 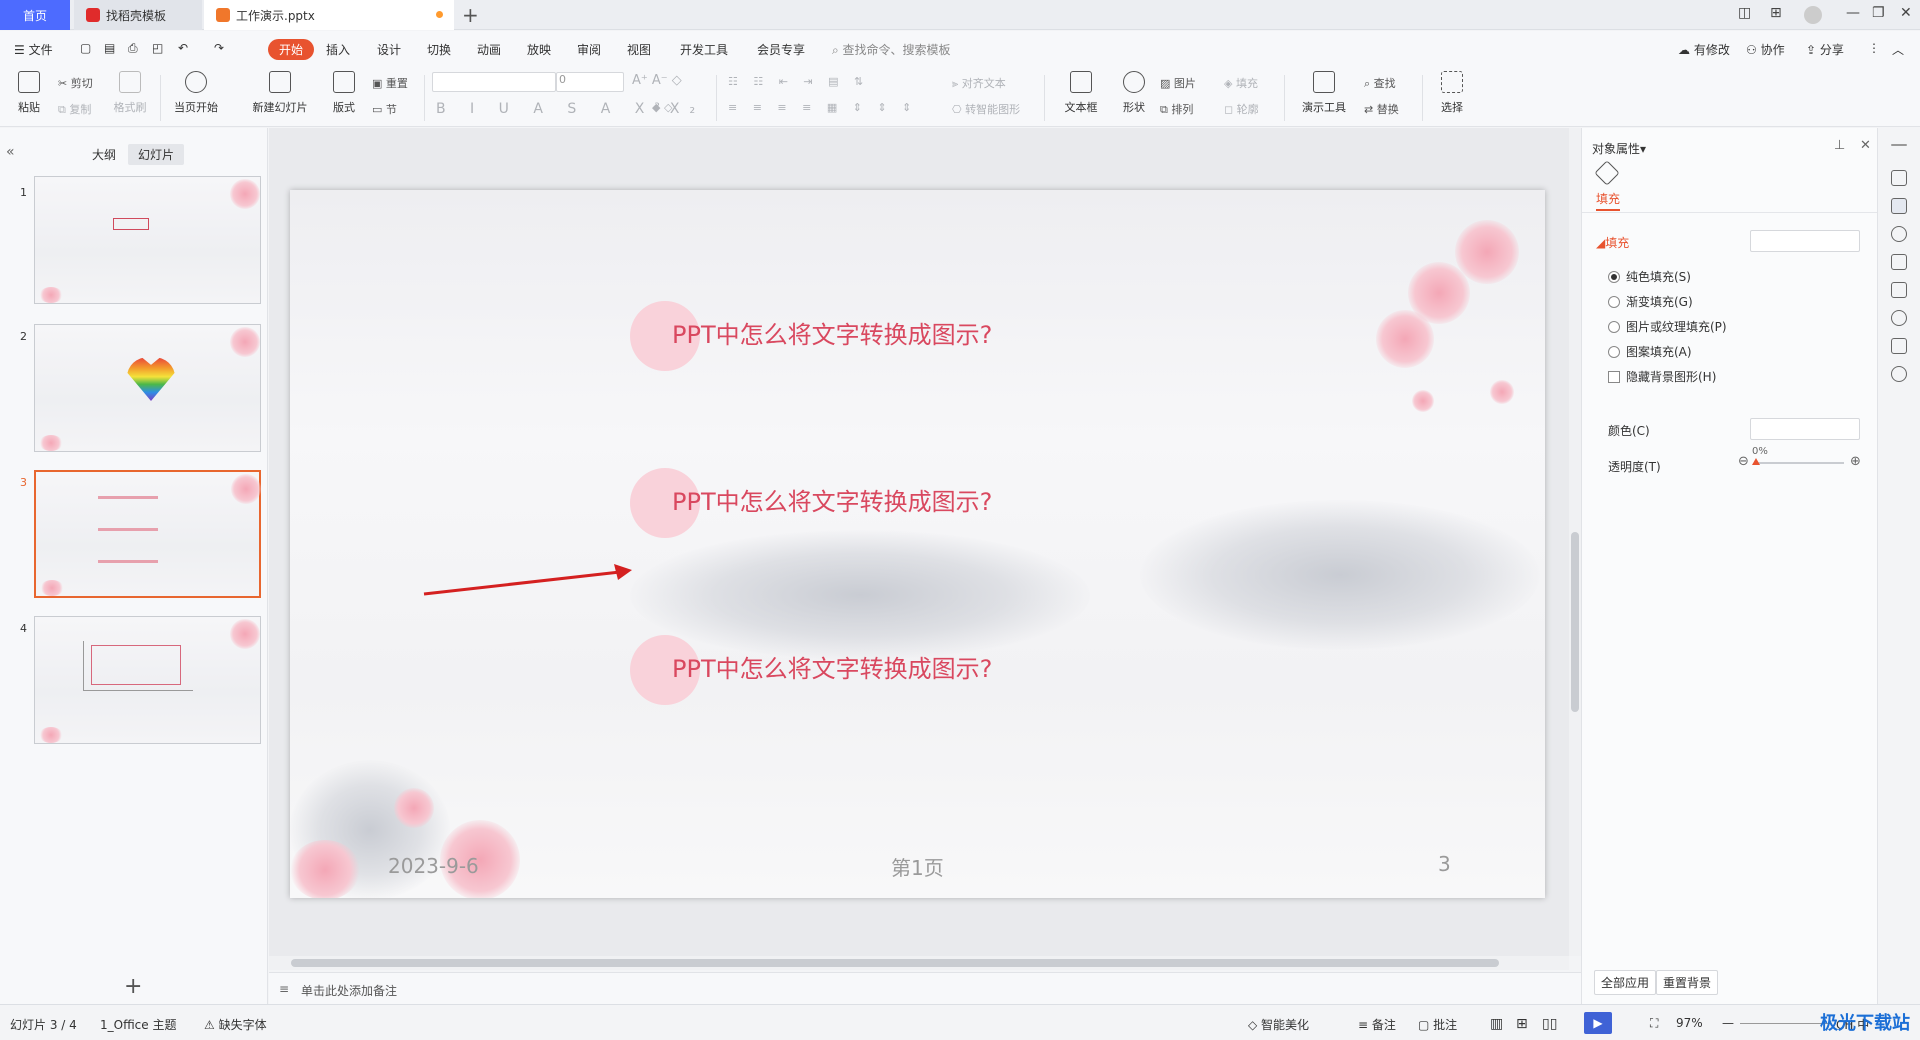 What do you see at coordinates (919, 963) in the screenshot?
I see `horizontal-scrollbar` at bounding box center [919, 963].